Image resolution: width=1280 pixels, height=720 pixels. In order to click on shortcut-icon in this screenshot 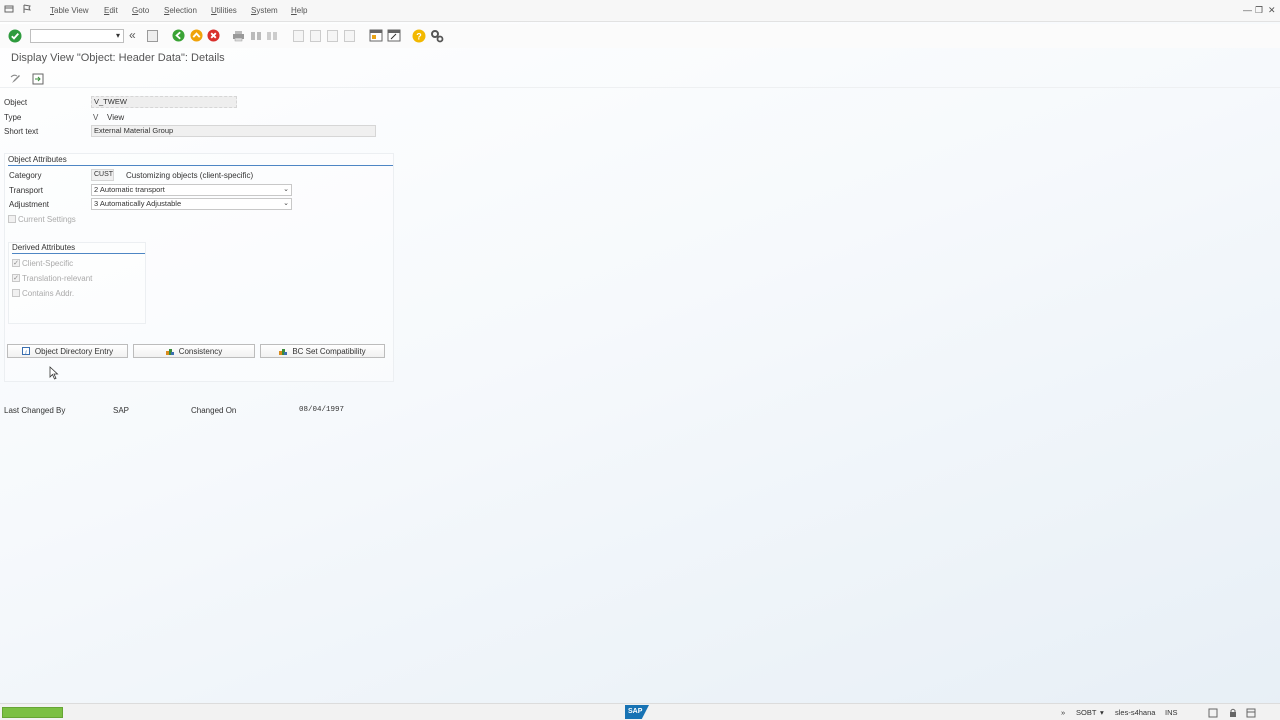, I will do `click(394, 35)`.